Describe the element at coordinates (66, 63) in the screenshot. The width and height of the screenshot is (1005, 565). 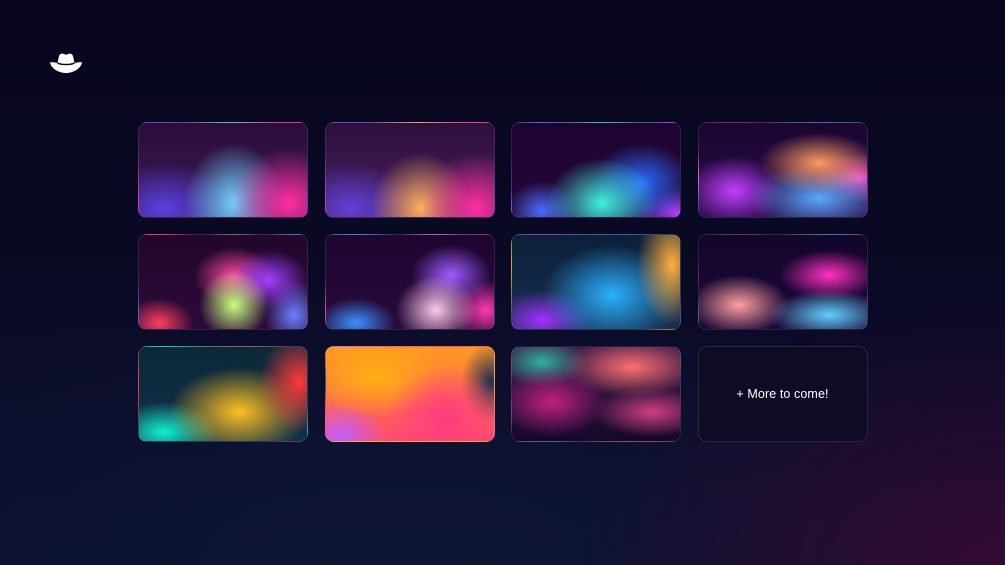
I see `cowboy-hat-icon` at that location.